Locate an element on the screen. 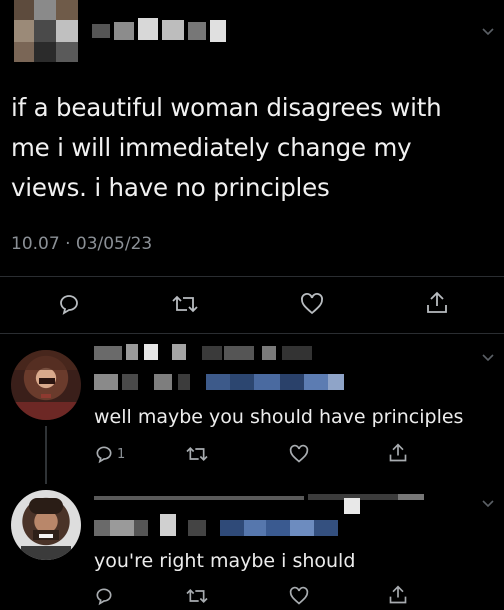 The width and height of the screenshot is (504, 610). reply-1-avatar is located at coordinates (46, 385).